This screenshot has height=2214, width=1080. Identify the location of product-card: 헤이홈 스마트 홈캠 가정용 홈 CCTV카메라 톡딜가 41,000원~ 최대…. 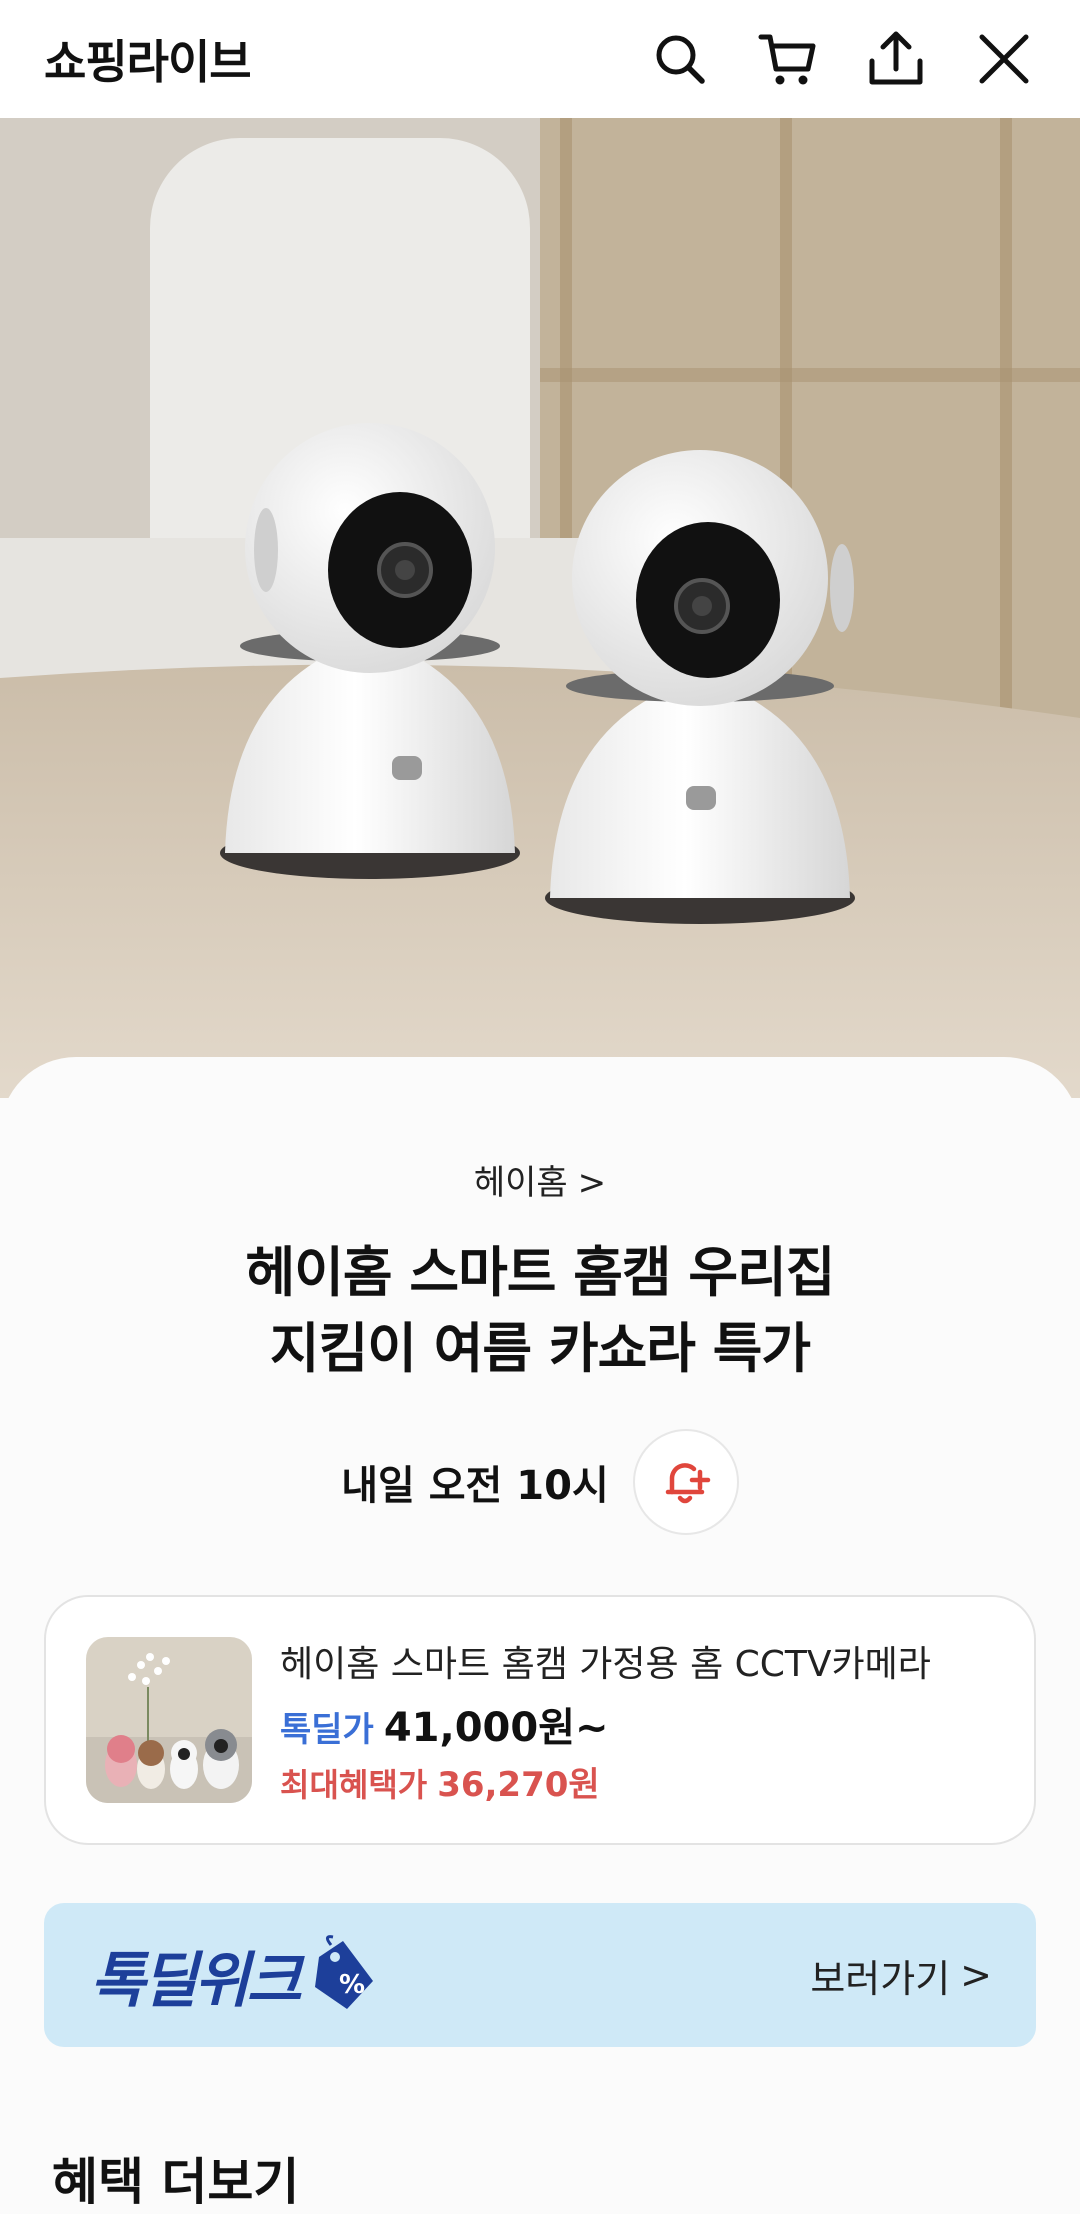
(540, 1720).